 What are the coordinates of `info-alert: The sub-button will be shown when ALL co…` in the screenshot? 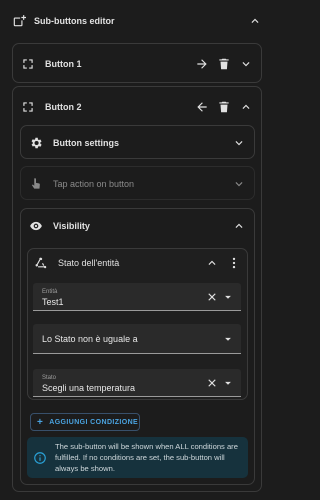 It's located at (137, 457).